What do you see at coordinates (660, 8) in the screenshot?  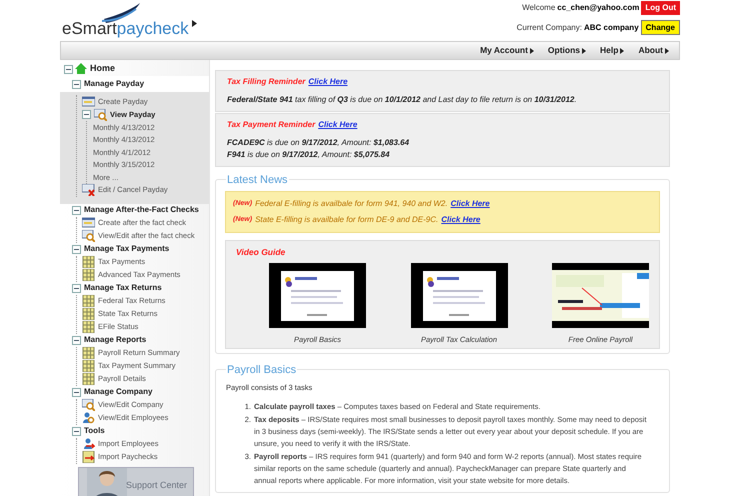 I see `logout-button: Log Out` at bounding box center [660, 8].